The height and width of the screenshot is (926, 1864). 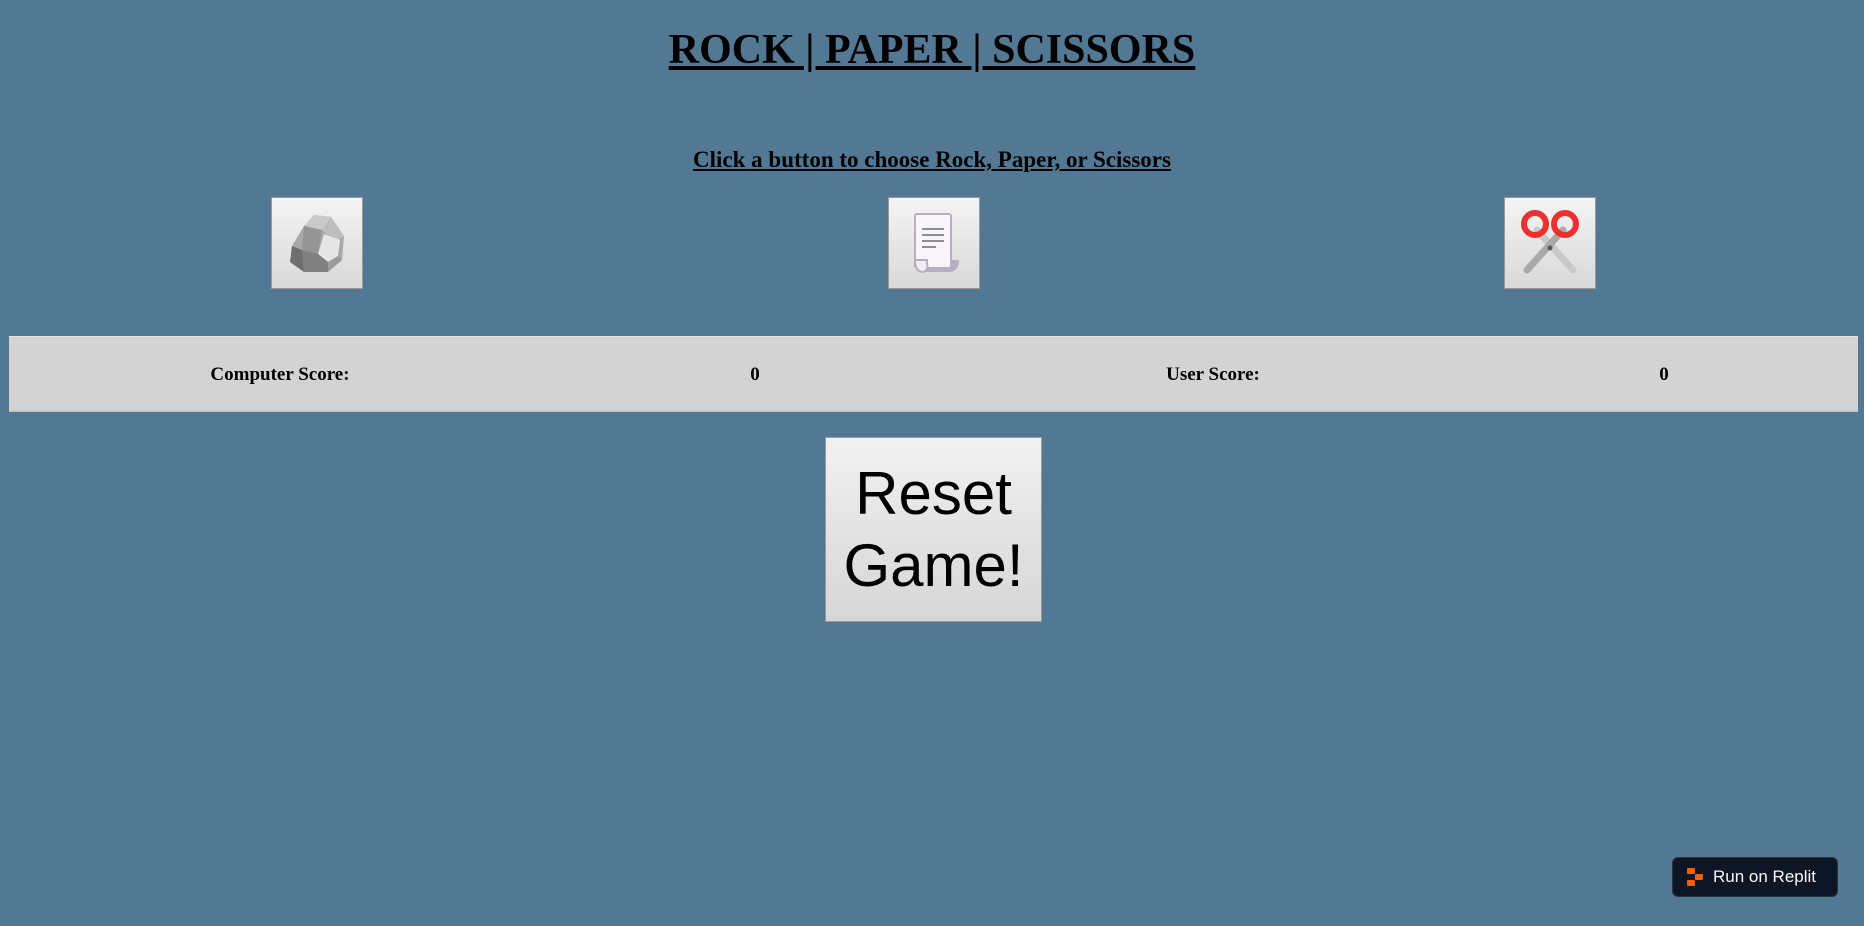 I want to click on page-title: ROCK | PAPER | SCISSORS, so click(x=932, y=50).